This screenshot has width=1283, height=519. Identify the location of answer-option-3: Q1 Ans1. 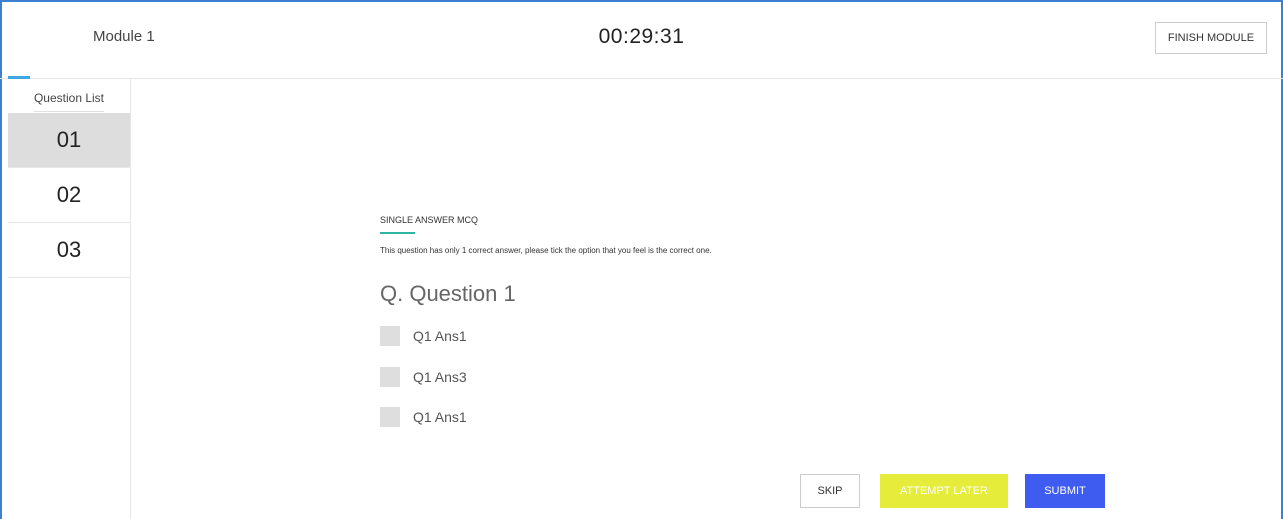
(423, 417).